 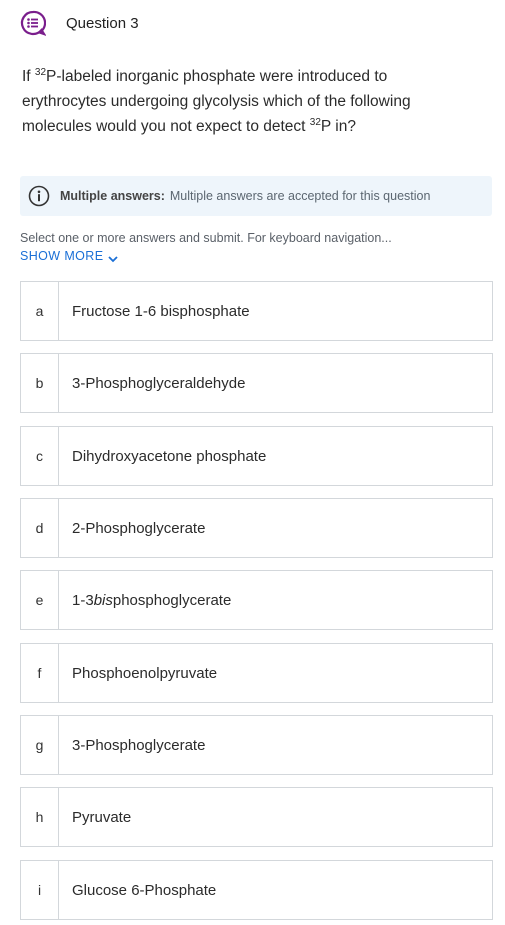 What do you see at coordinates (33, 23) in the screenshot?
I see `question-list-icon` at bounding box center [33, 23].